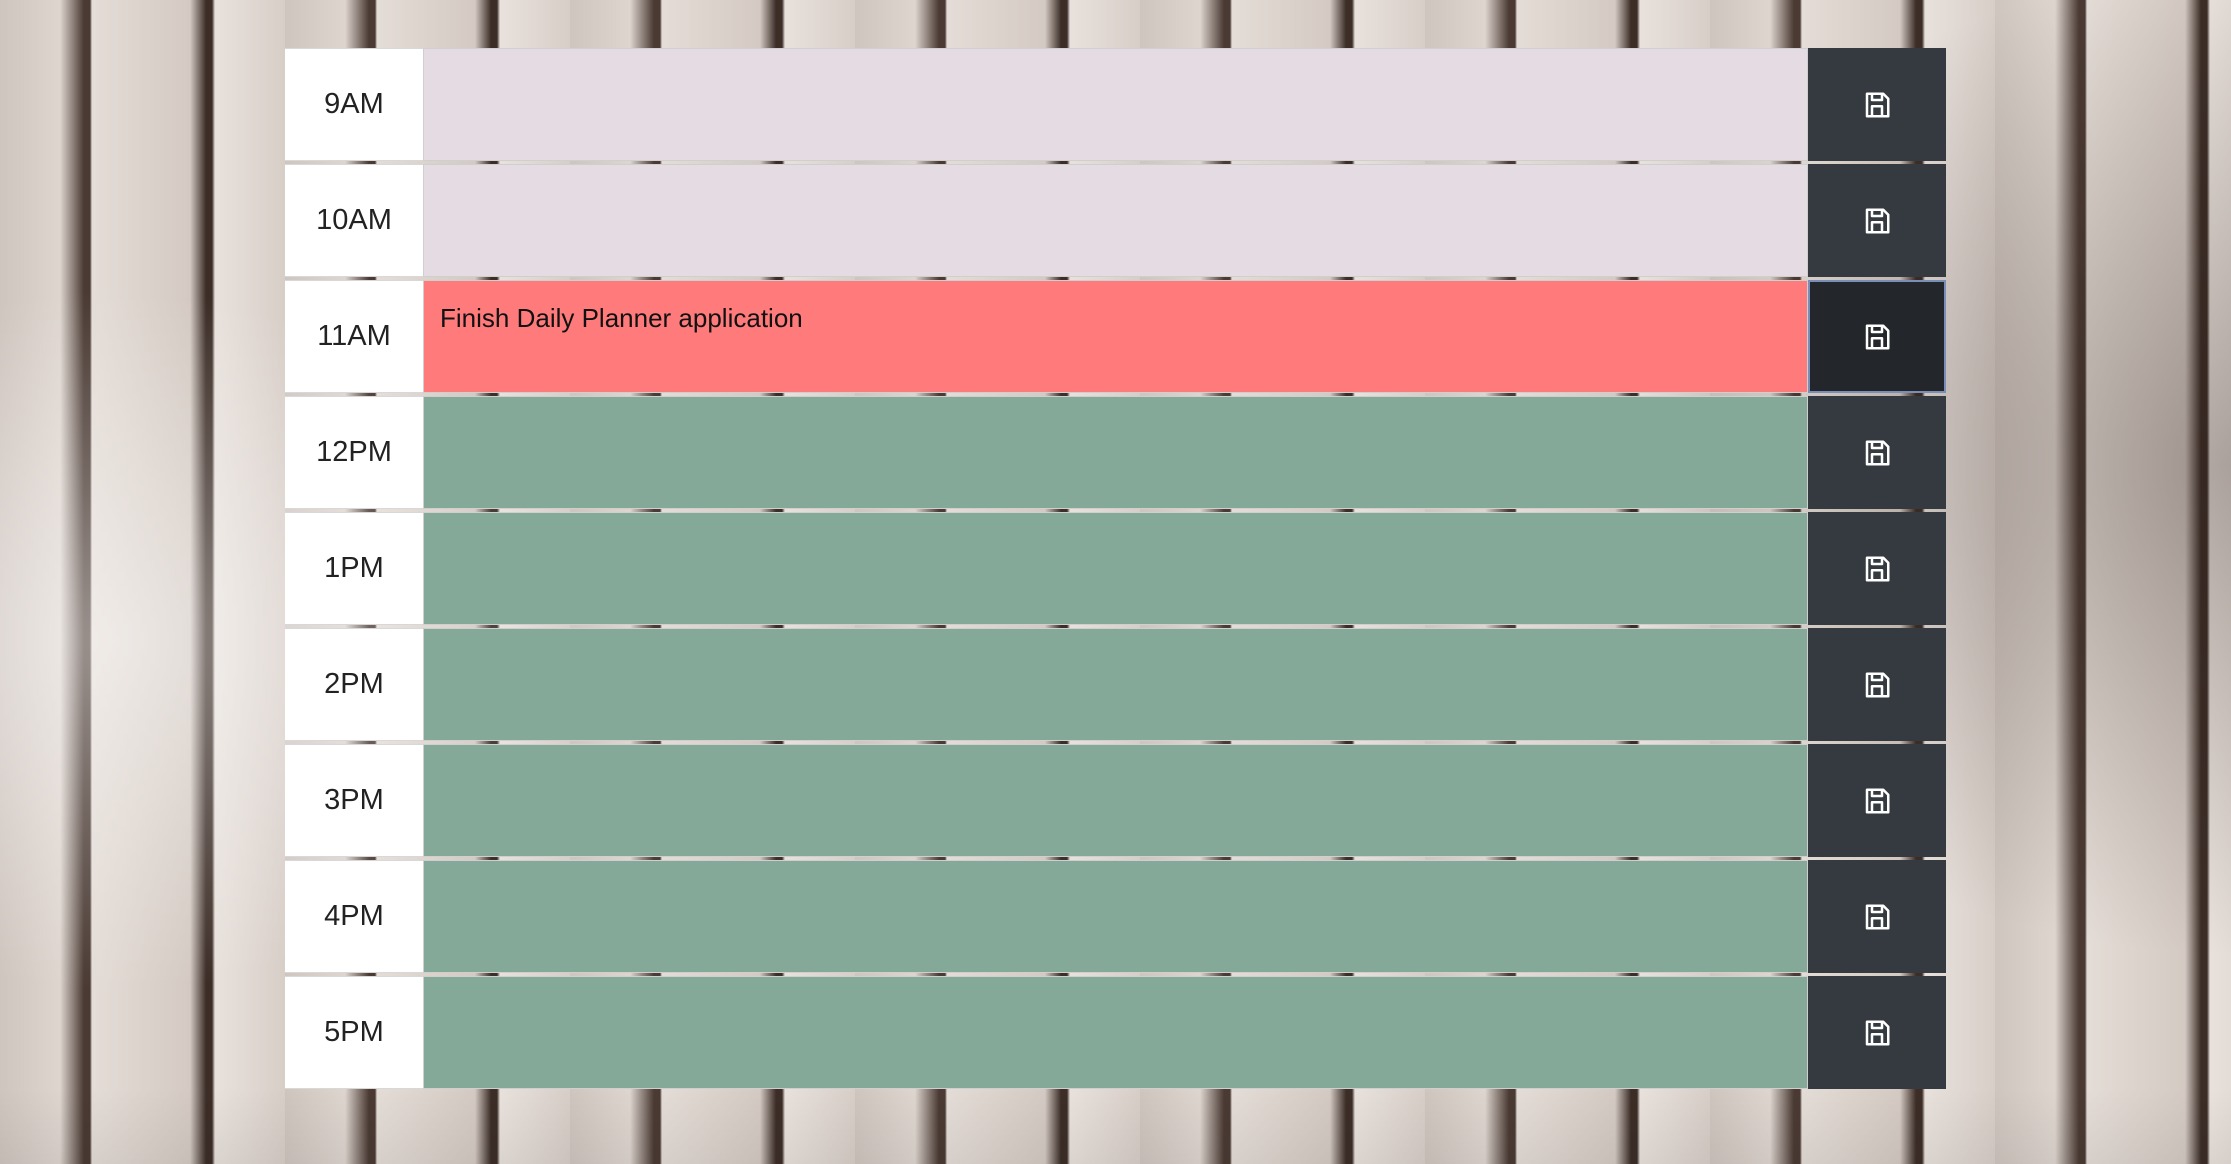 This screenshot has width=2231, height=1164. I want to click on hour-label: 11AM, so click(354, 336).